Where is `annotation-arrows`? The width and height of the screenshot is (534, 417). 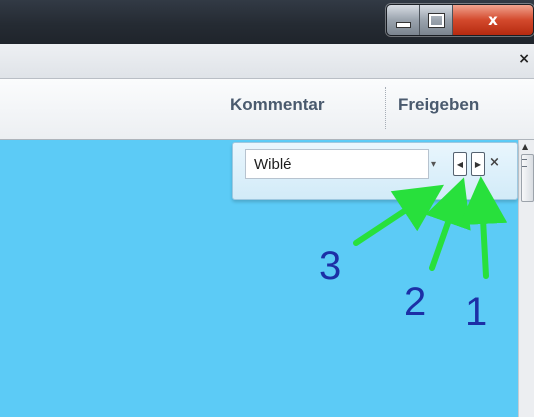
annotation-arrows is located at coordinates (430, 227).